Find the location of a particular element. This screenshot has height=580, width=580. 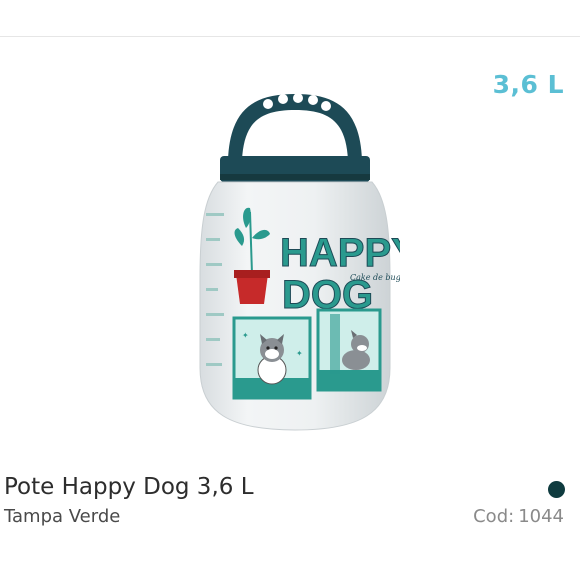

tagline: Cake de bugue is located at coordinates (375, 277).